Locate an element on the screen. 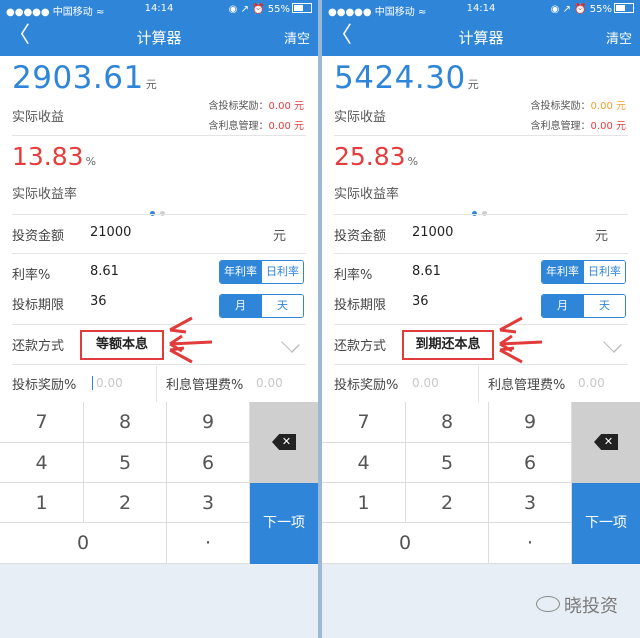  income-rate: 13.83% is located at coordinates (54, 156).